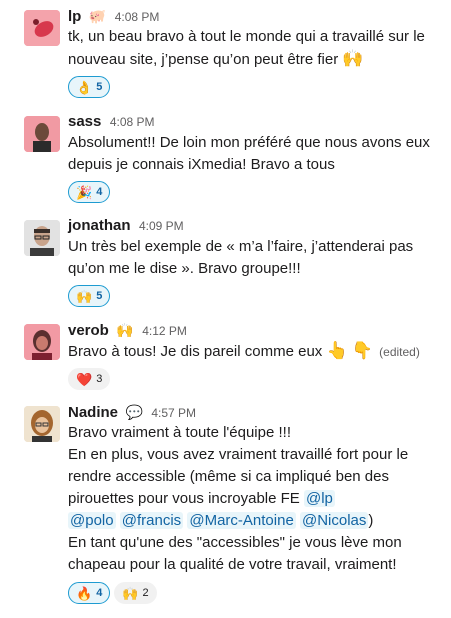  I want to click on mention-francis: @francis, so click(151, 520).